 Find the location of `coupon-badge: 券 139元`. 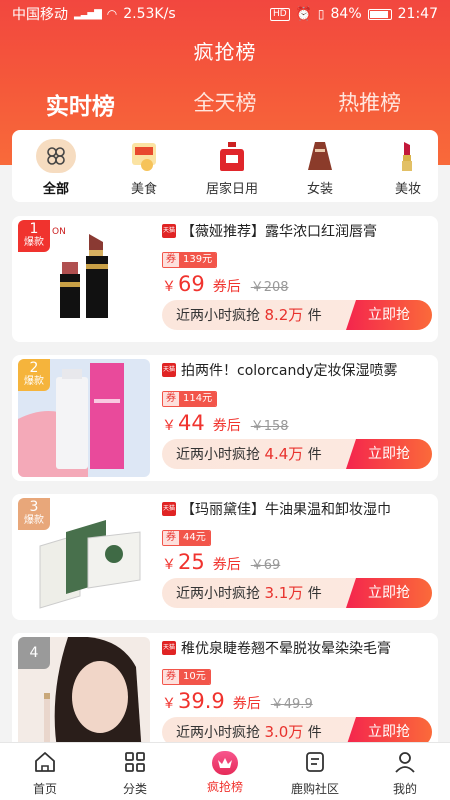

coupon-badge: 券 139元 is located at coordinates (190, 260).